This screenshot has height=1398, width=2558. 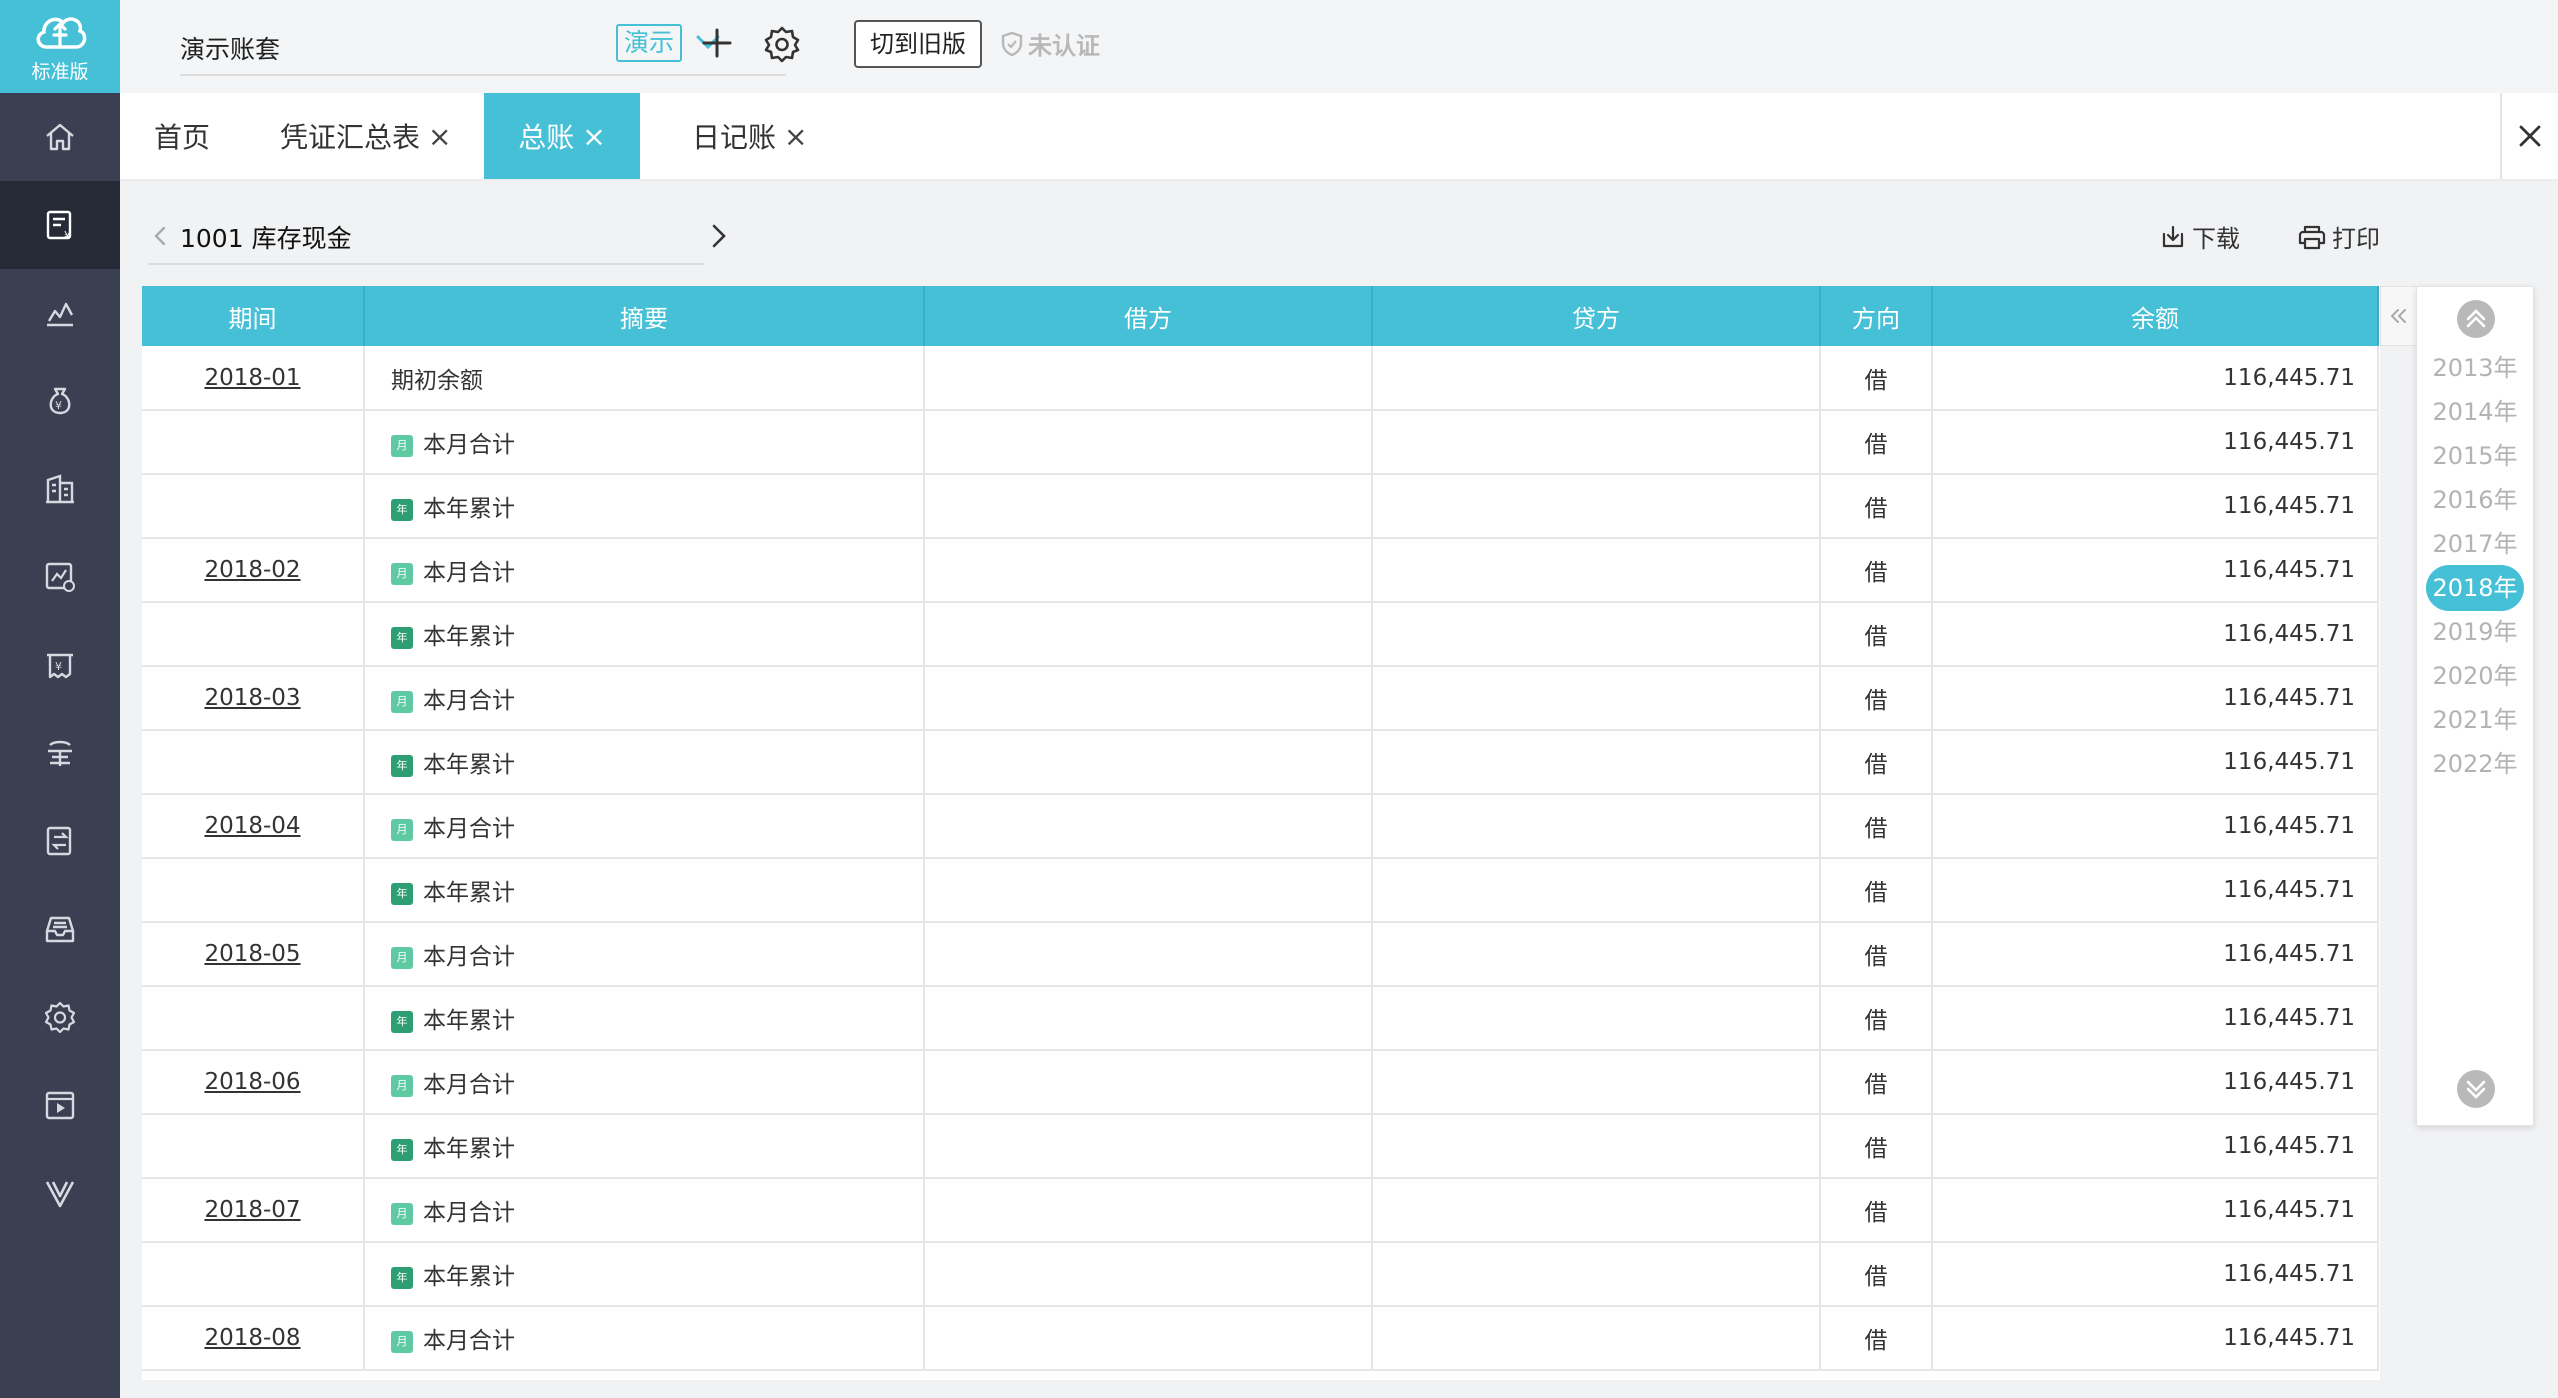 I want to click on cell-period: 2018-07, so click(x=253, y=1210).